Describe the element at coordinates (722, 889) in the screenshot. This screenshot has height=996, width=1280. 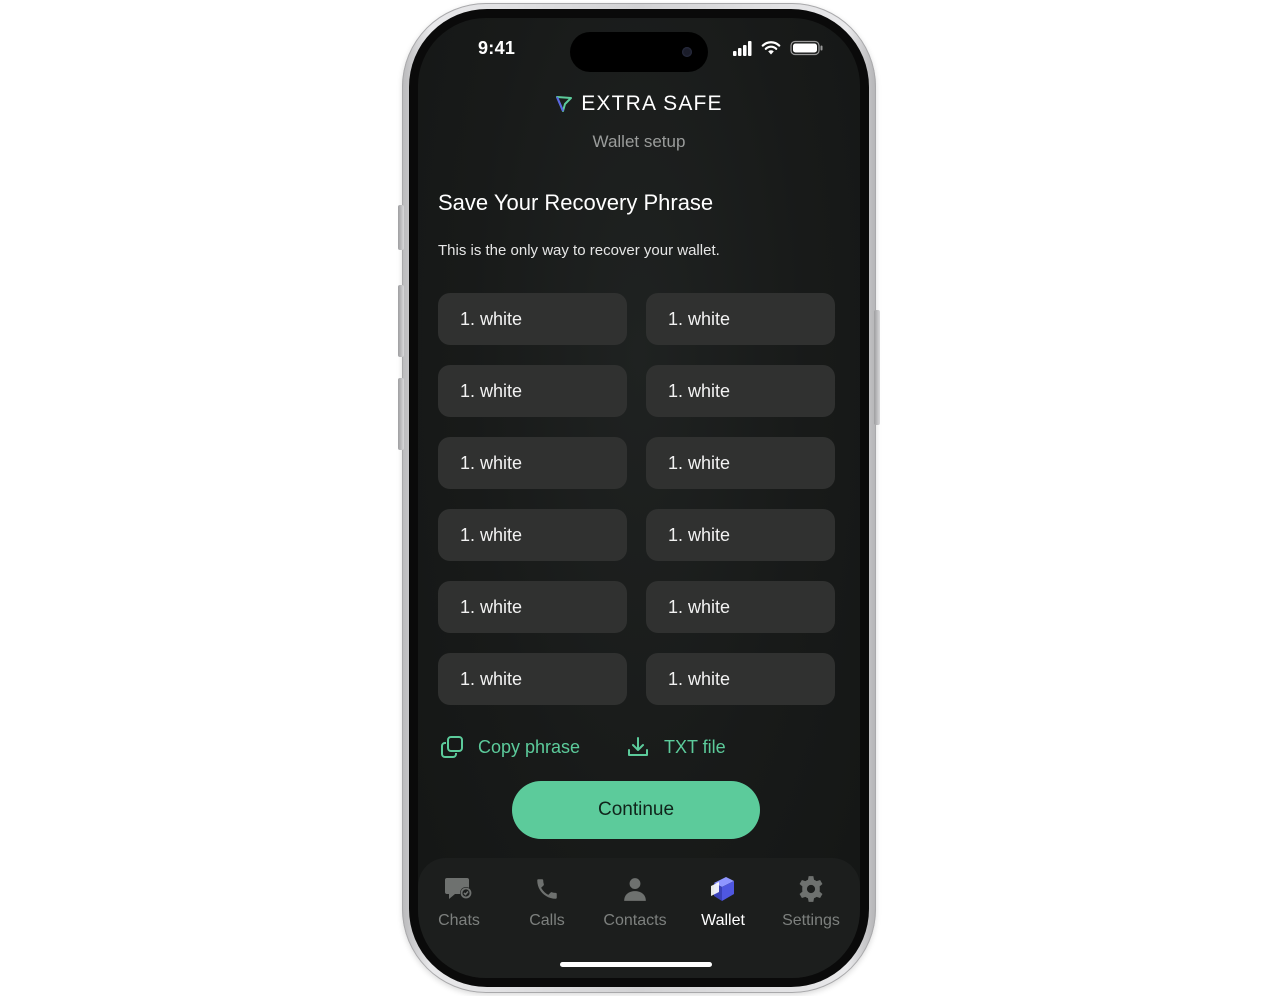
I see `wallet-icon` at that location.